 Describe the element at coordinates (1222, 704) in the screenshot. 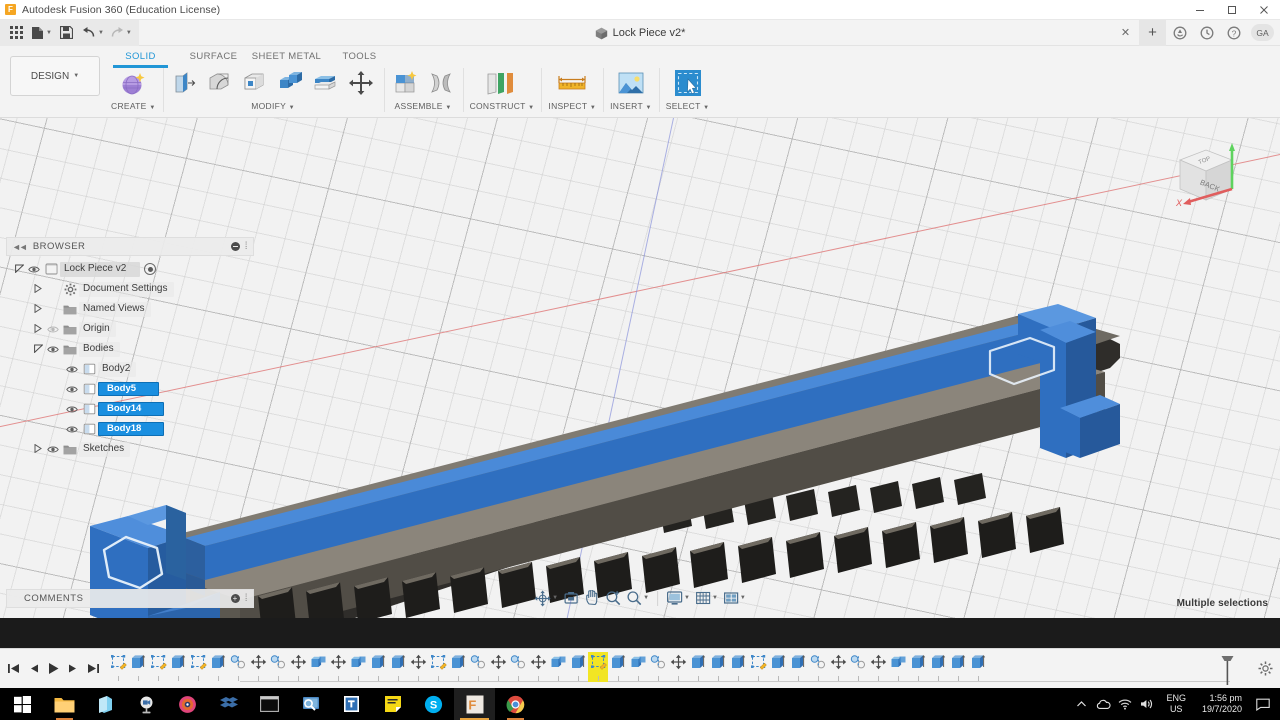

I see `clock: 1:56 pm 19/7/2020` at that location.